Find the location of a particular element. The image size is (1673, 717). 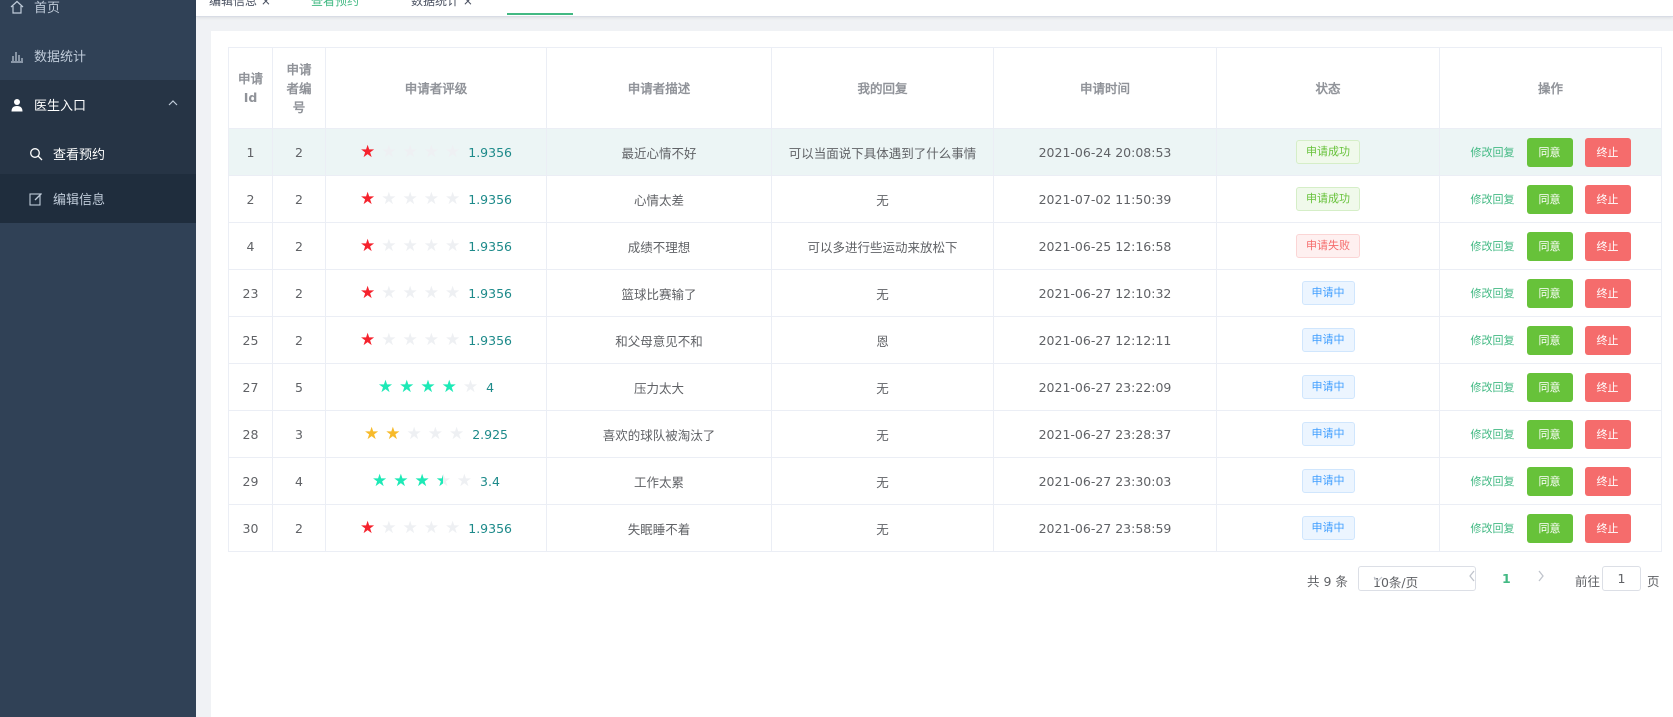

sidebar-item-edit-info: 编辑信息 is located at coordinates (98, 198).